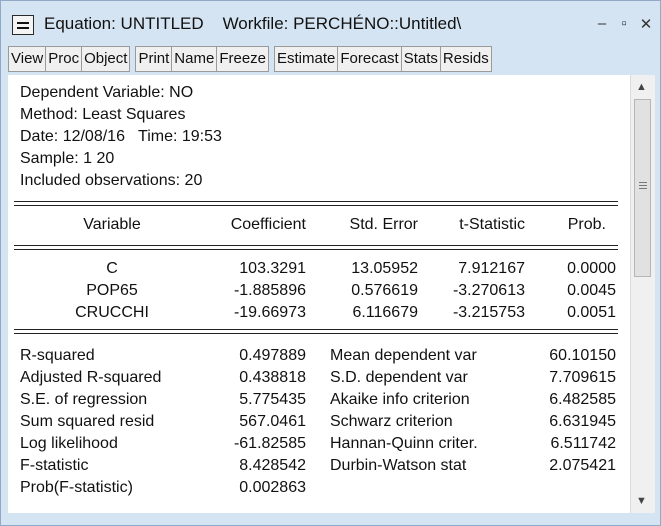 The image size is (661, 526). I want to click on stat-label: R-squared, so click(57, 355).